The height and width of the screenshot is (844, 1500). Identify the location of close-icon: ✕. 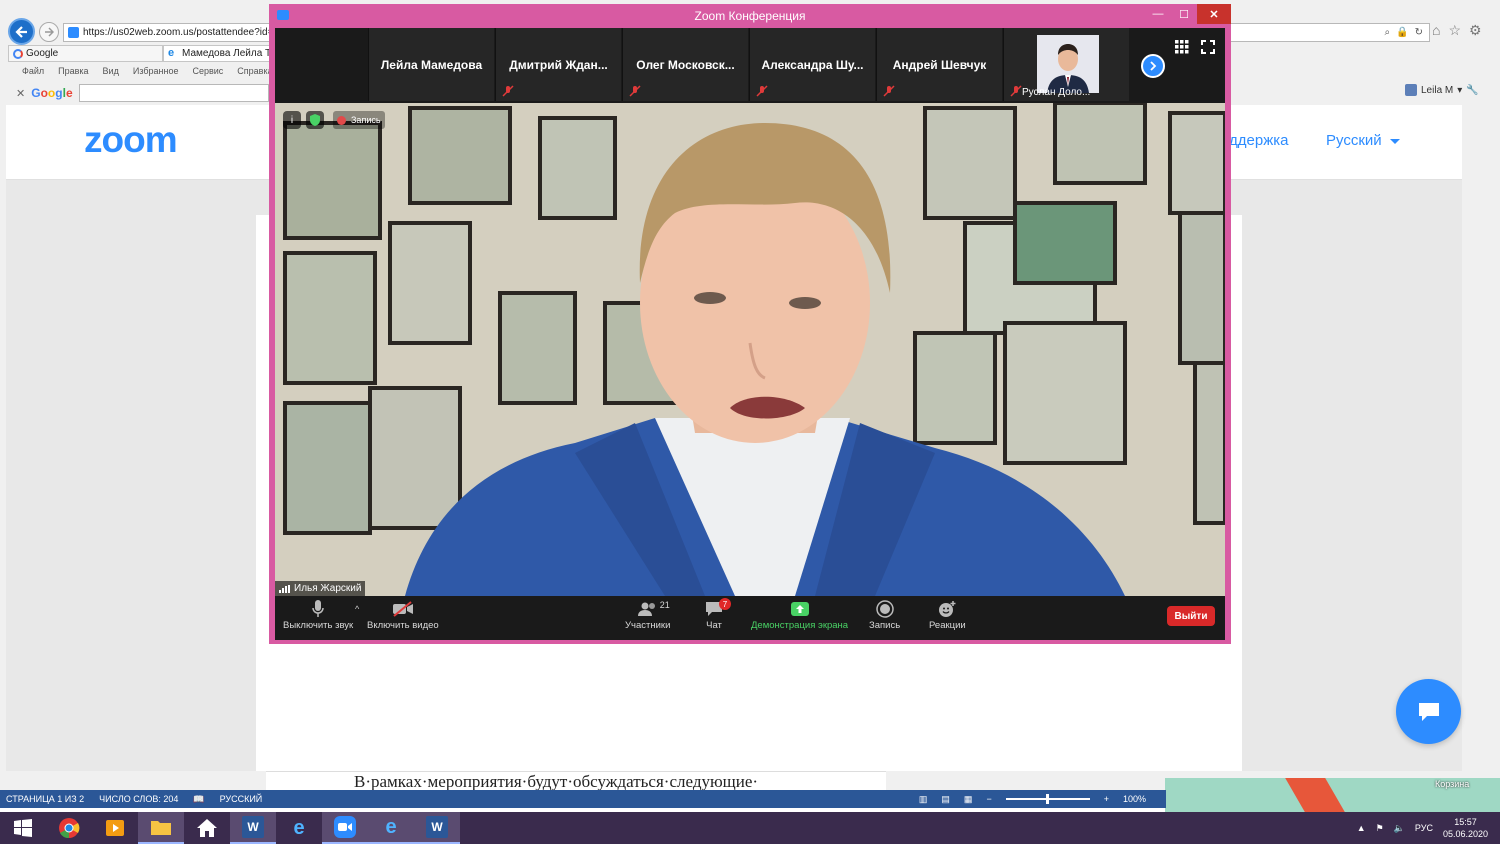
(20, 93).